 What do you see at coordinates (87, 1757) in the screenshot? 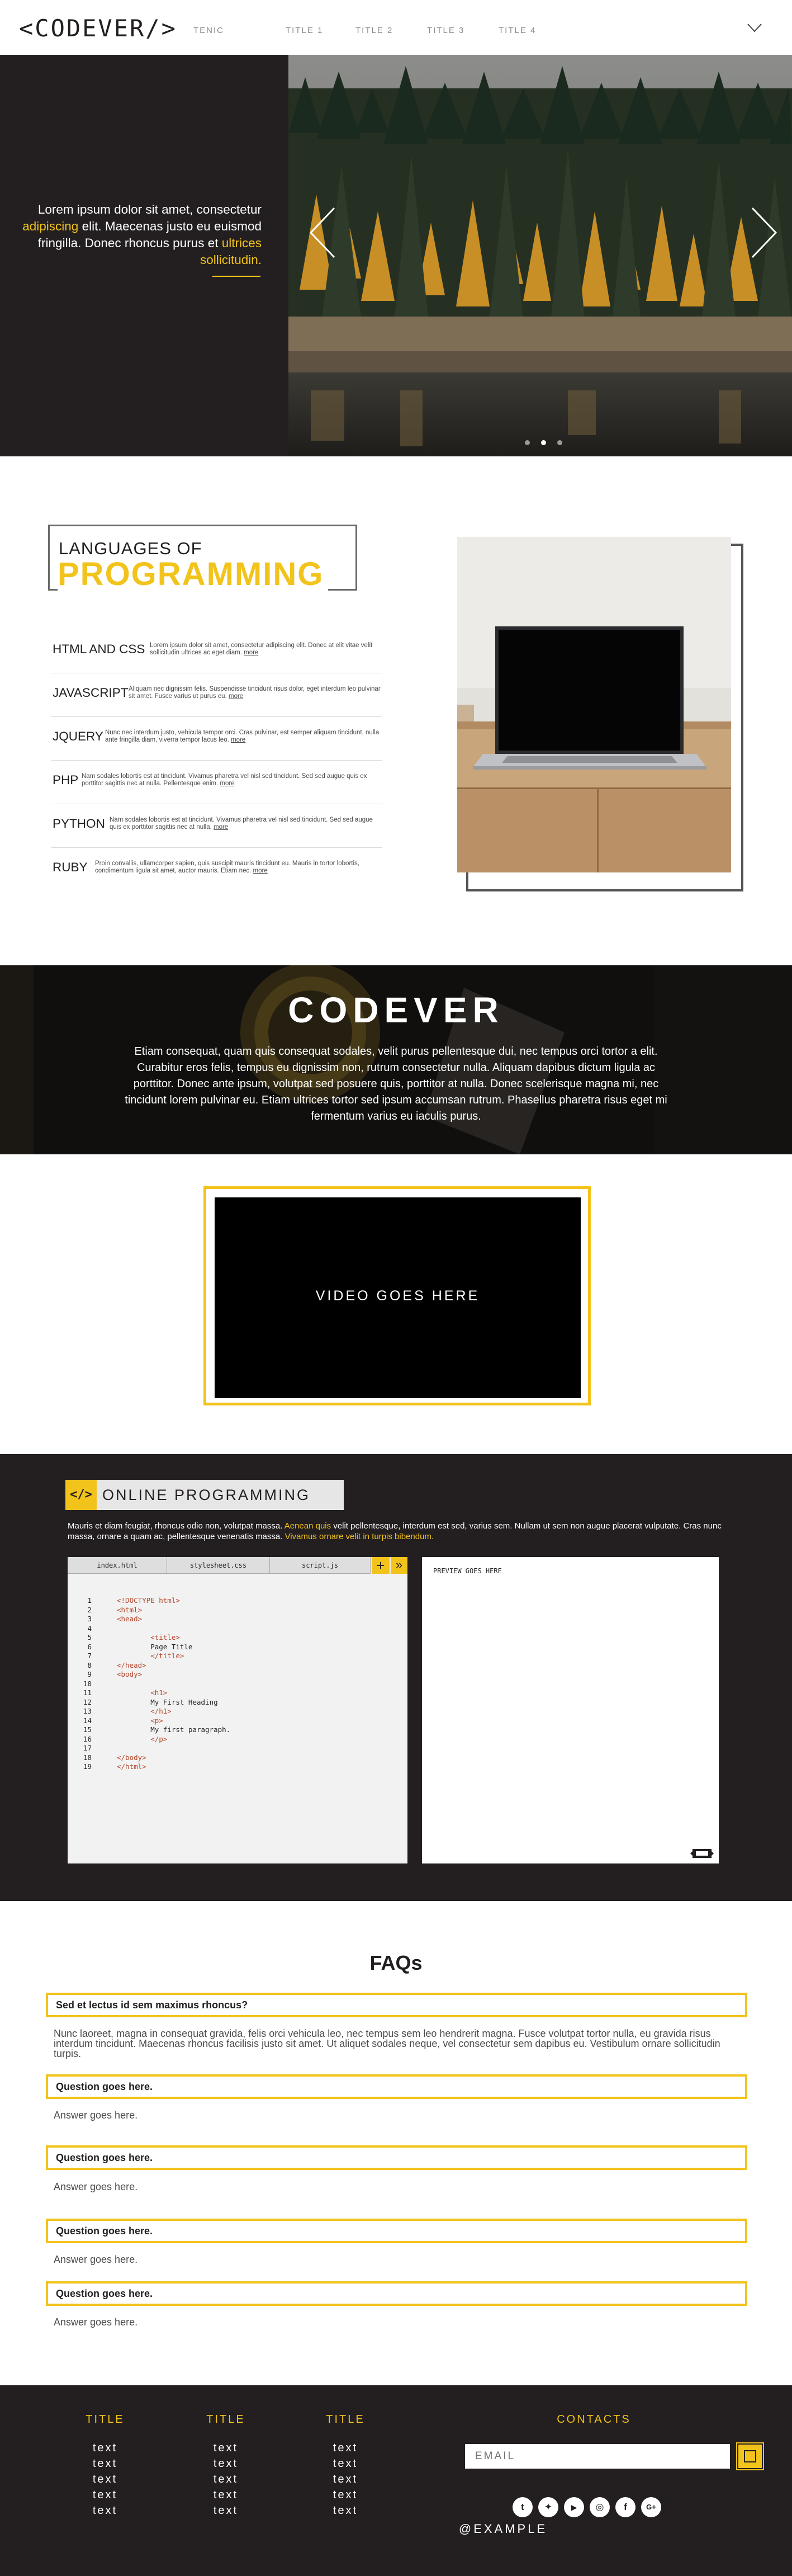
I see `line-number: 18` at bounding box center [87, 1757].